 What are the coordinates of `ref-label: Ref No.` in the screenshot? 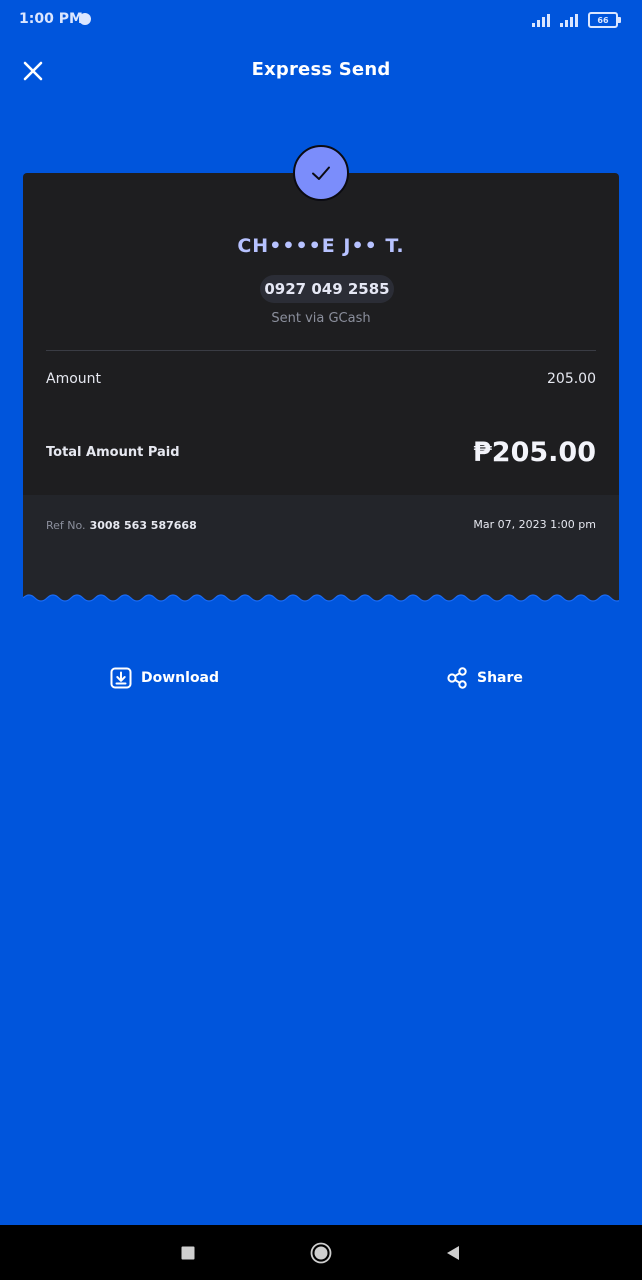 It's located at (66, 525).